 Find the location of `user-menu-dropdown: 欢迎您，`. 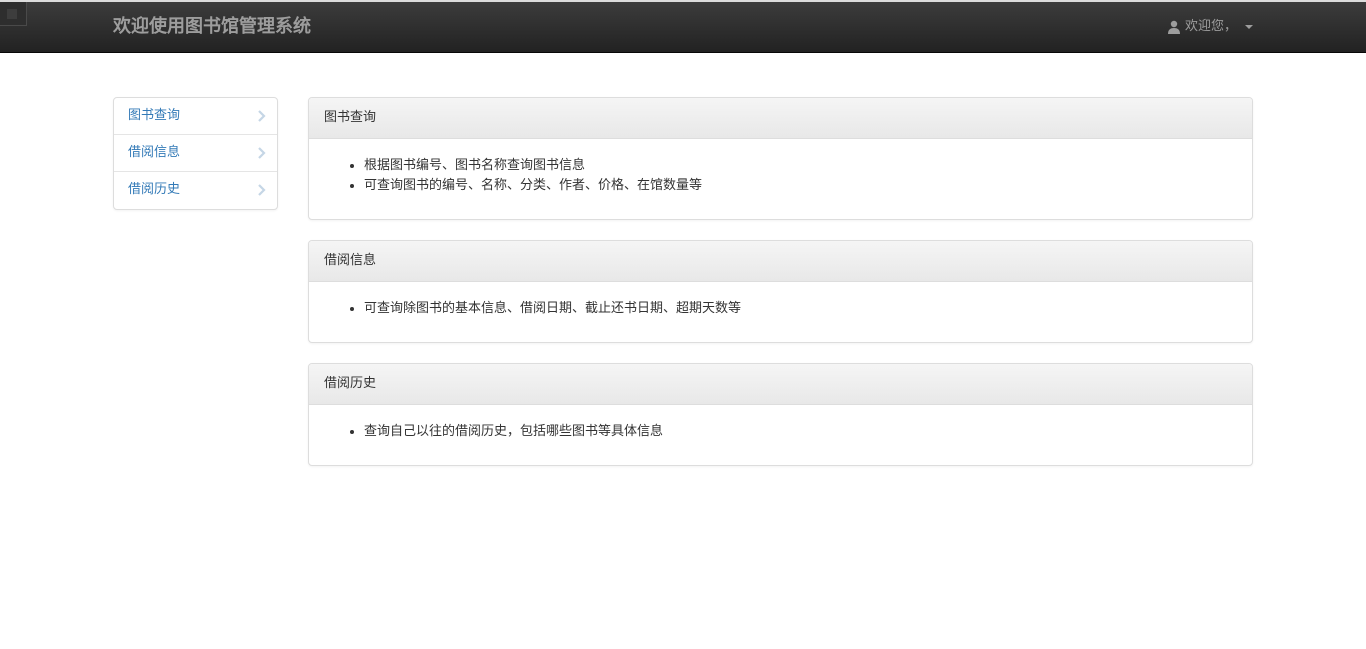

user-menu-dropdown: 欢迎您， is located at coordinates (1210, 27).